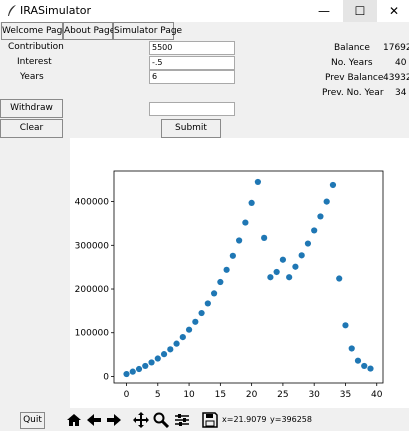 The height and width of the screenshot is (431, 409). What do you see at coordinates (324, 11) in the screenshot?
I see `minimize-button: —` at bounding box center [324, 11].